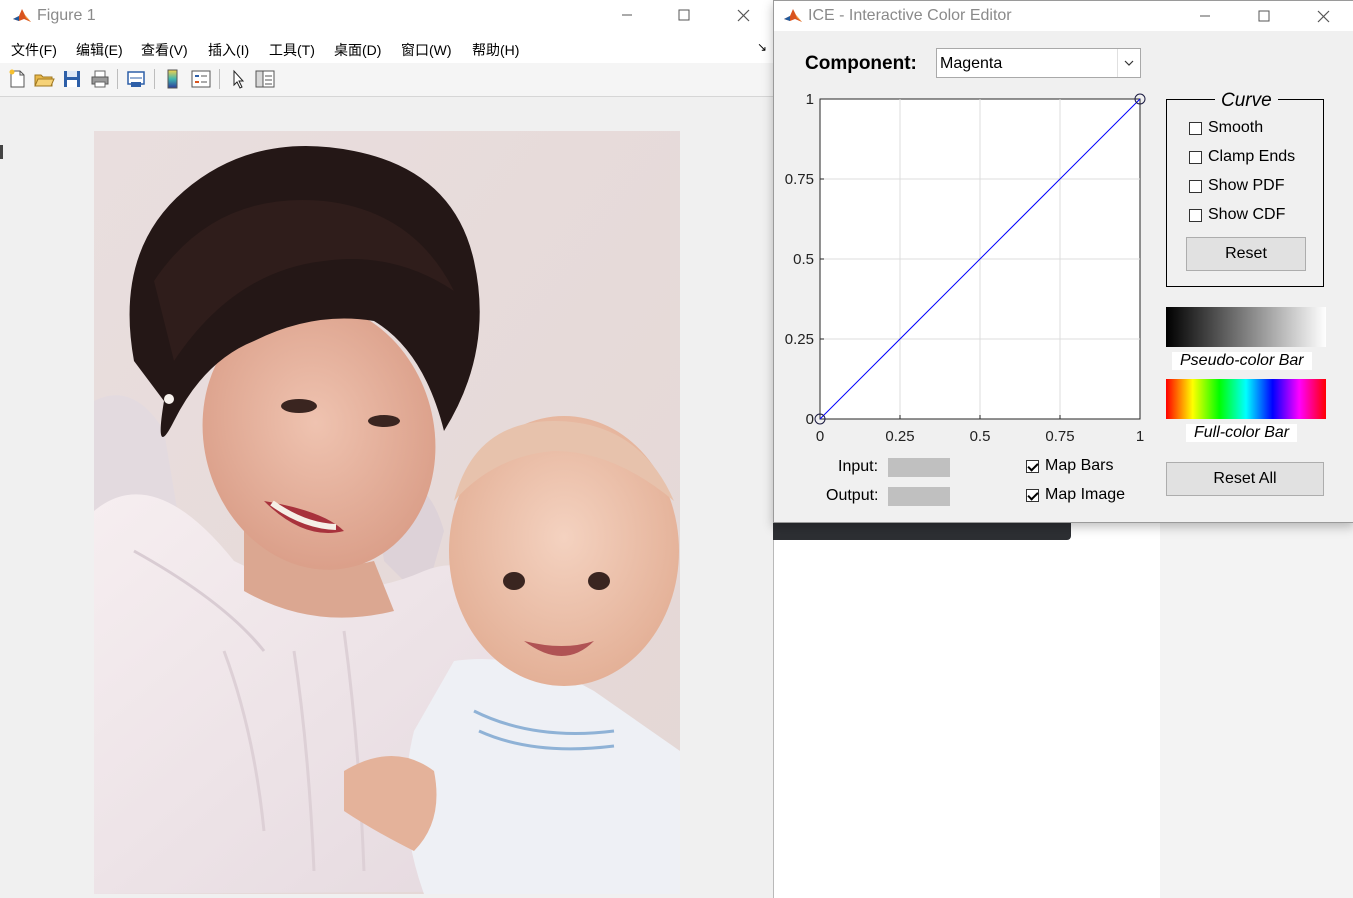 This screenshot has width=1353, height=898. I want to click on pseudo-color-bar-caption: Pseudo-color Bar, so click(1242, 361).